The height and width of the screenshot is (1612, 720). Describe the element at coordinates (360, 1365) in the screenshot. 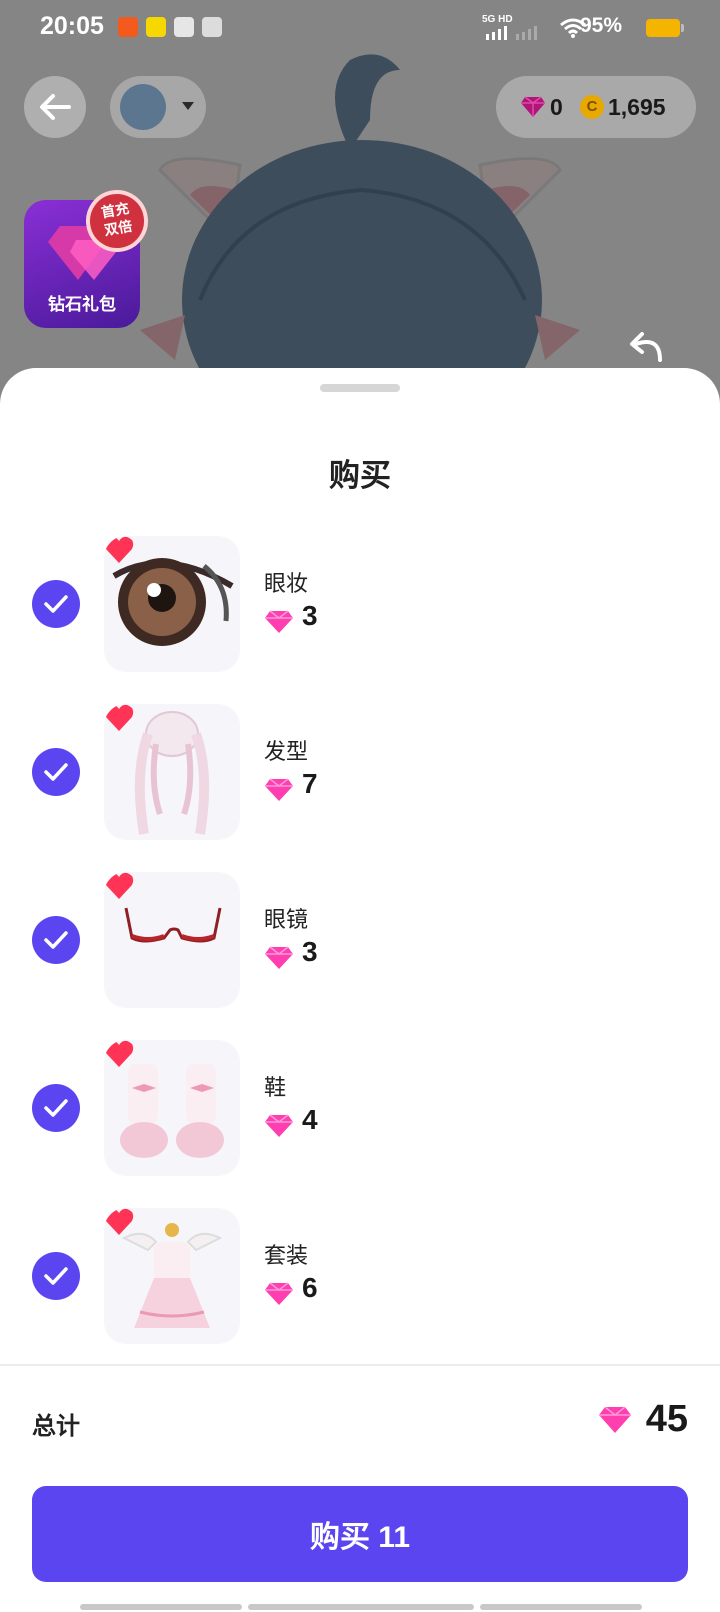

I see `divider` at that location.